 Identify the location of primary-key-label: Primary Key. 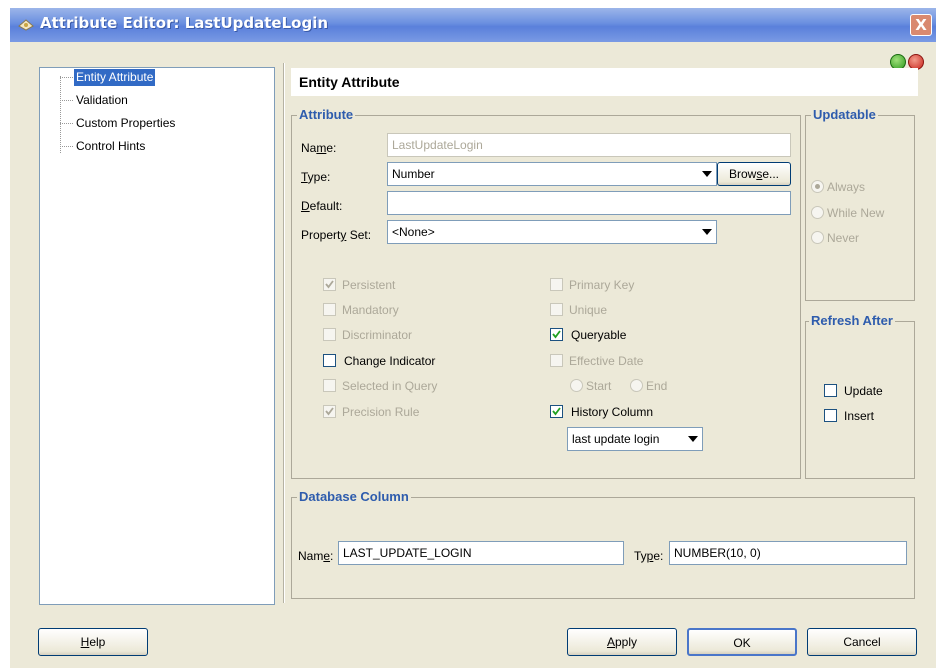
(602, 285).